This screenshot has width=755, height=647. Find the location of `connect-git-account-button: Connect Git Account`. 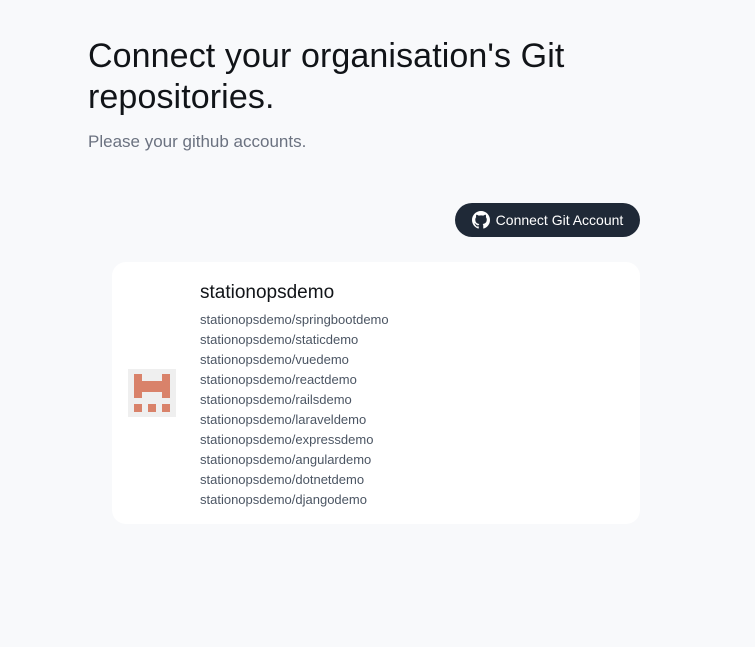

connect-git-account-button: Connect Git Account is located at coordinates (547, 220).